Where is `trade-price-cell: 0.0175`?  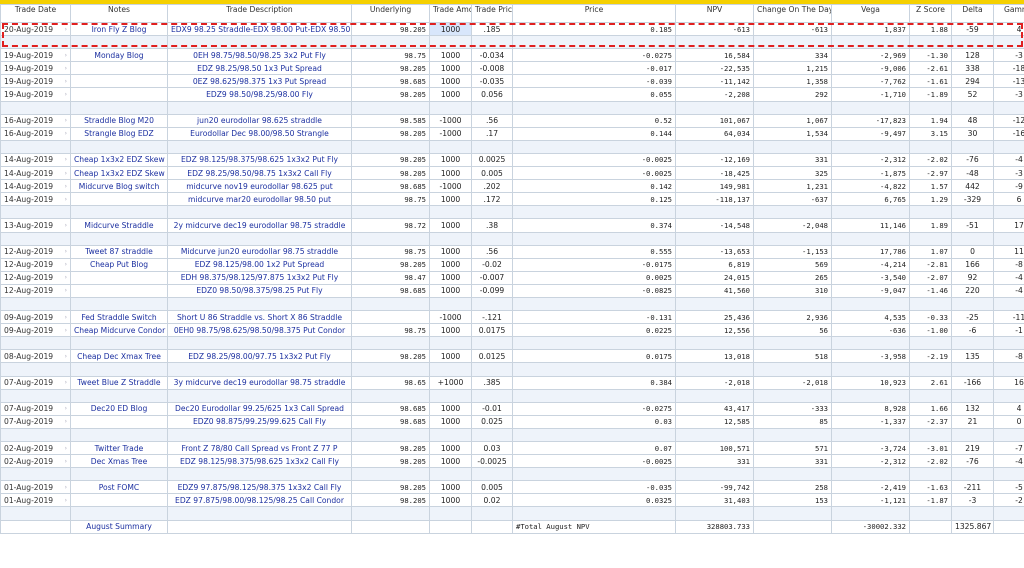 trade-price-cell: 0.0175 is located at coordinates (492, 330).